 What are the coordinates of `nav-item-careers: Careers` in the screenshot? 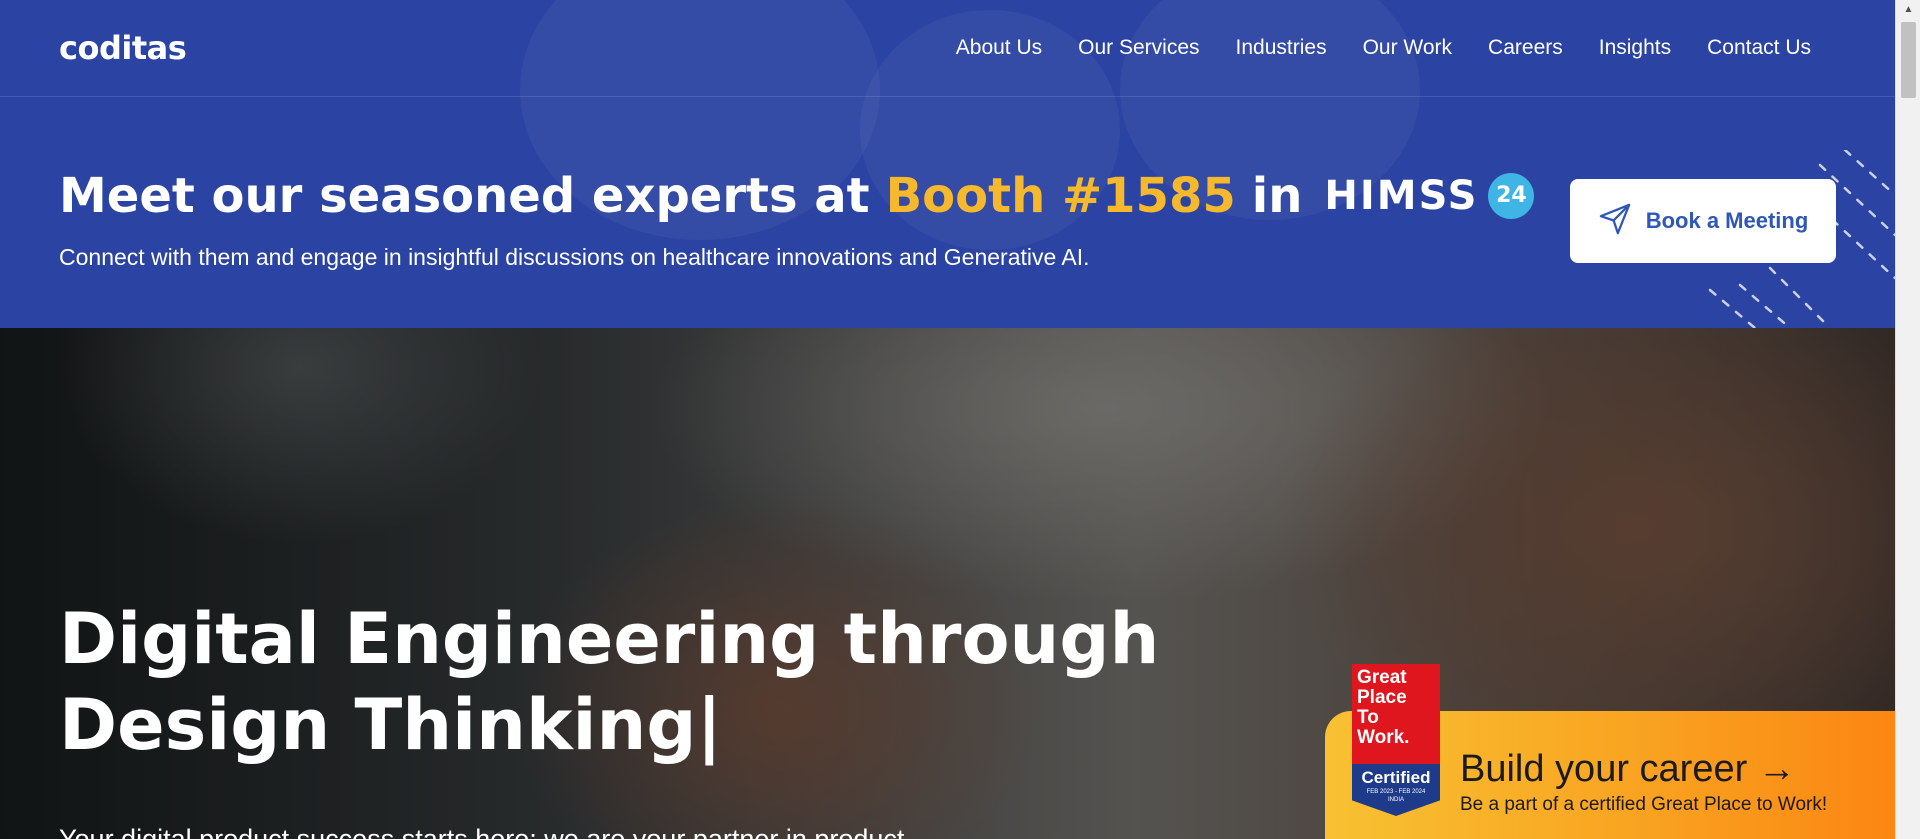 It's located at (1525, 48).